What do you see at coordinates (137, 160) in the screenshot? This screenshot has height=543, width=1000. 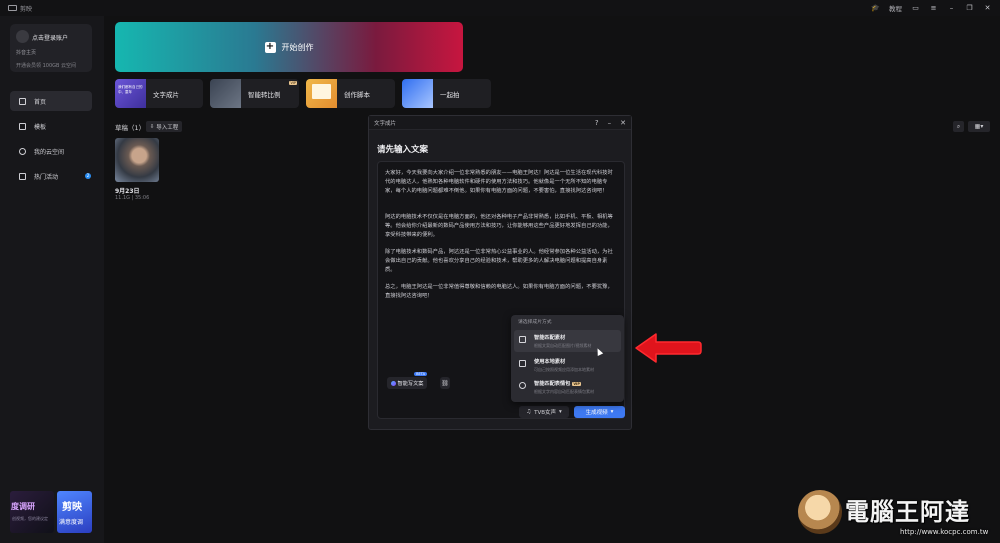 I see `draft-thumbnail` at bounding box center [137, 160].